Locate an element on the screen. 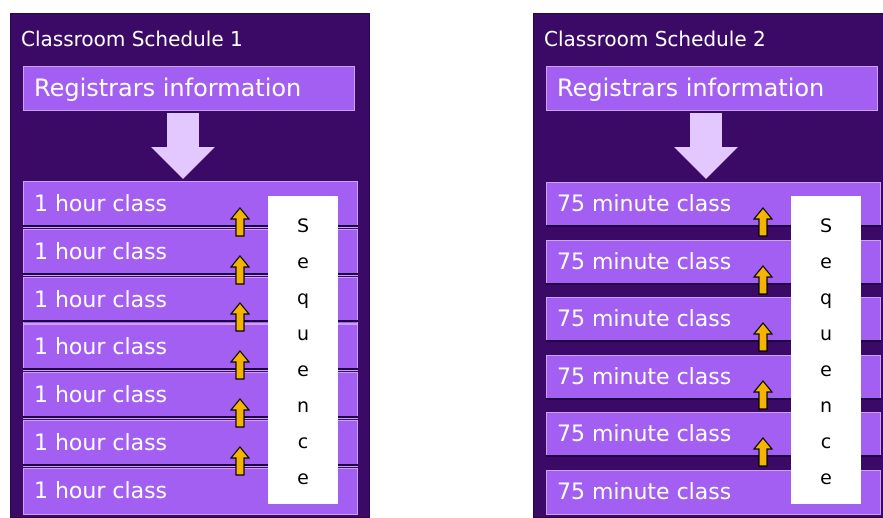 The image size is (883, 518). panel-title: Classroom Schedule 2 is located at coordinates (655, 39).